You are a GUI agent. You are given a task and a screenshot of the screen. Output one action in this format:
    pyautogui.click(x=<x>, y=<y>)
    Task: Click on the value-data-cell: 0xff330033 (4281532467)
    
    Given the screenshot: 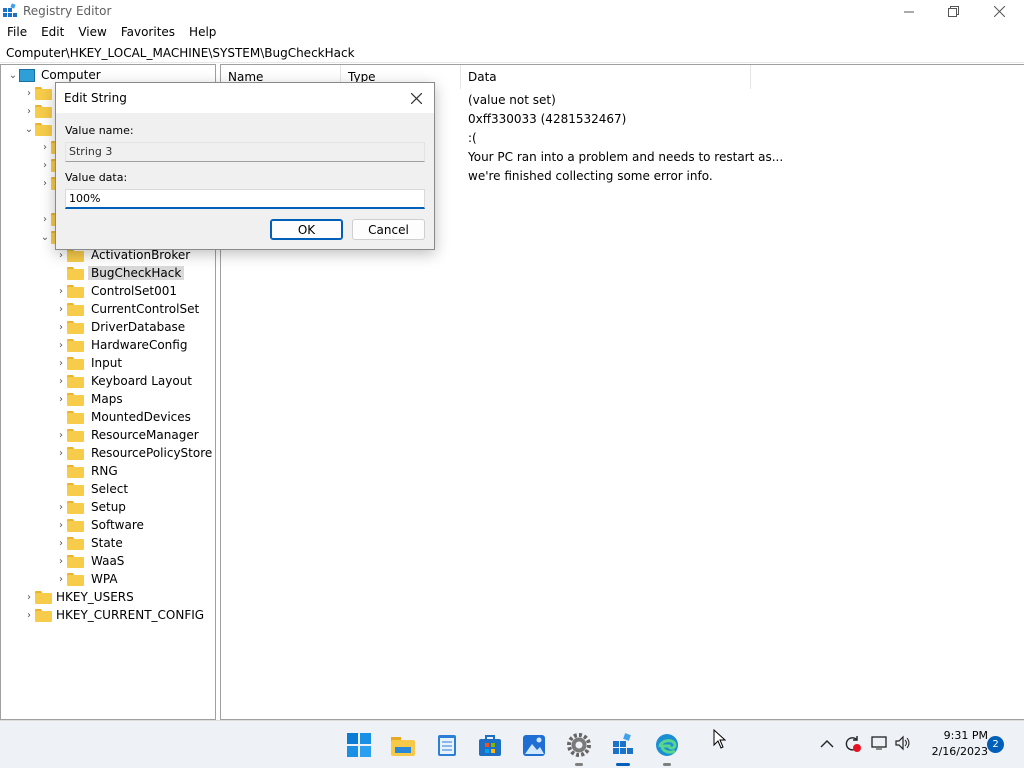 What is the action you would take?
    pyautogui.click(x=547, y=119)
    